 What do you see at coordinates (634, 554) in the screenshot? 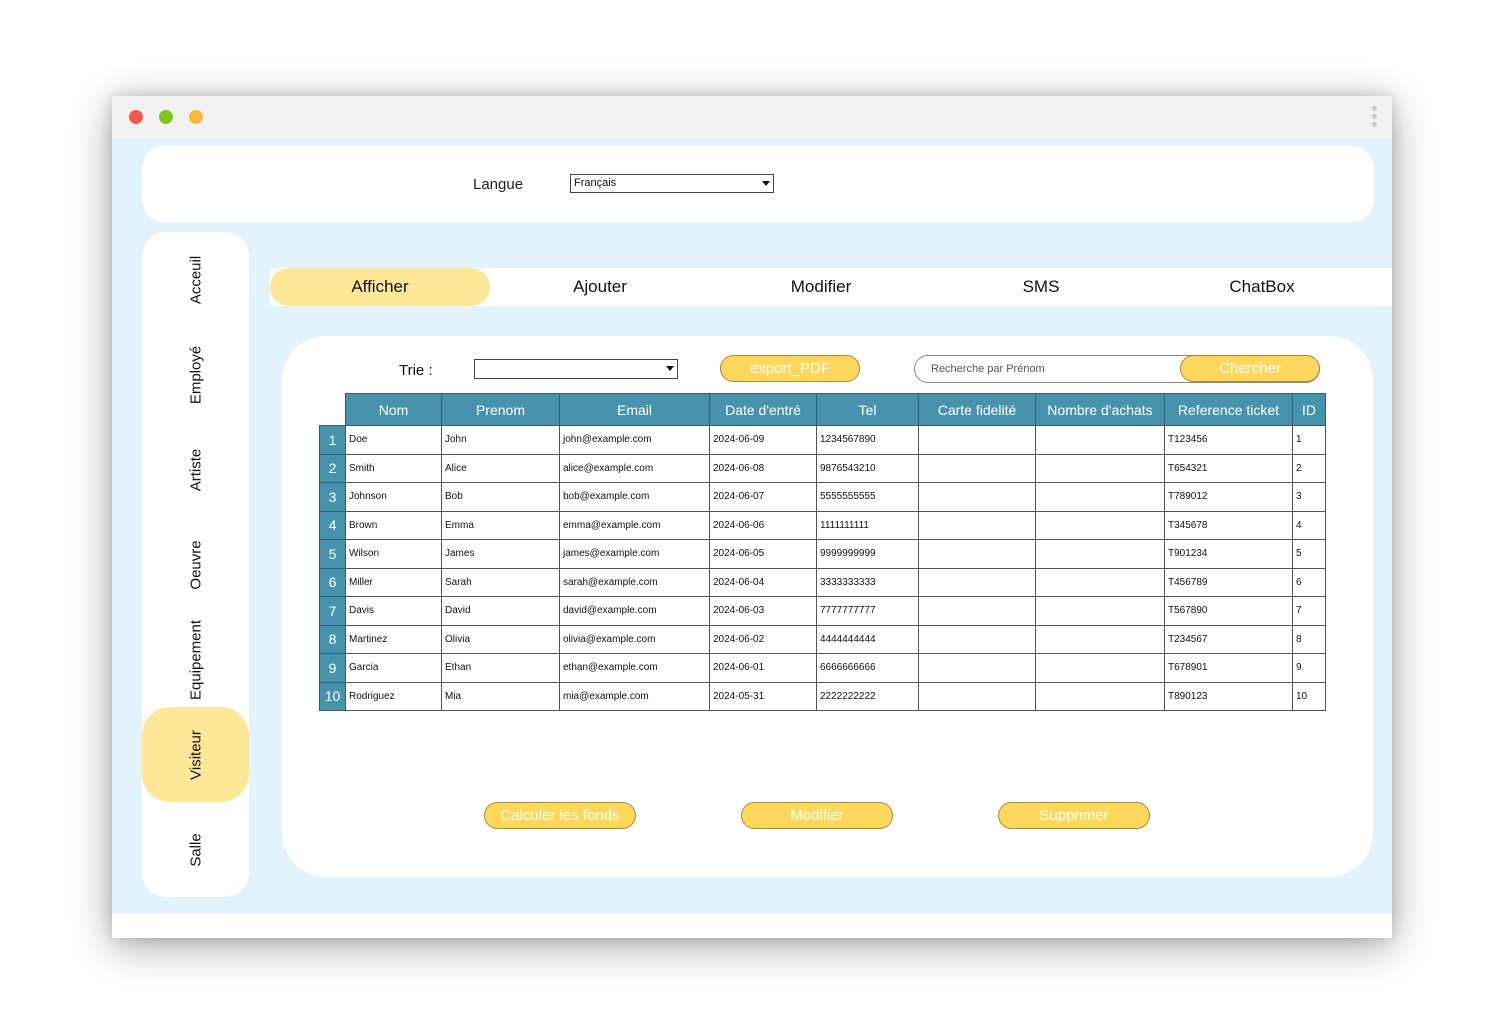
I see `table-cell: james@example.com` at bounding box center [634, 554].